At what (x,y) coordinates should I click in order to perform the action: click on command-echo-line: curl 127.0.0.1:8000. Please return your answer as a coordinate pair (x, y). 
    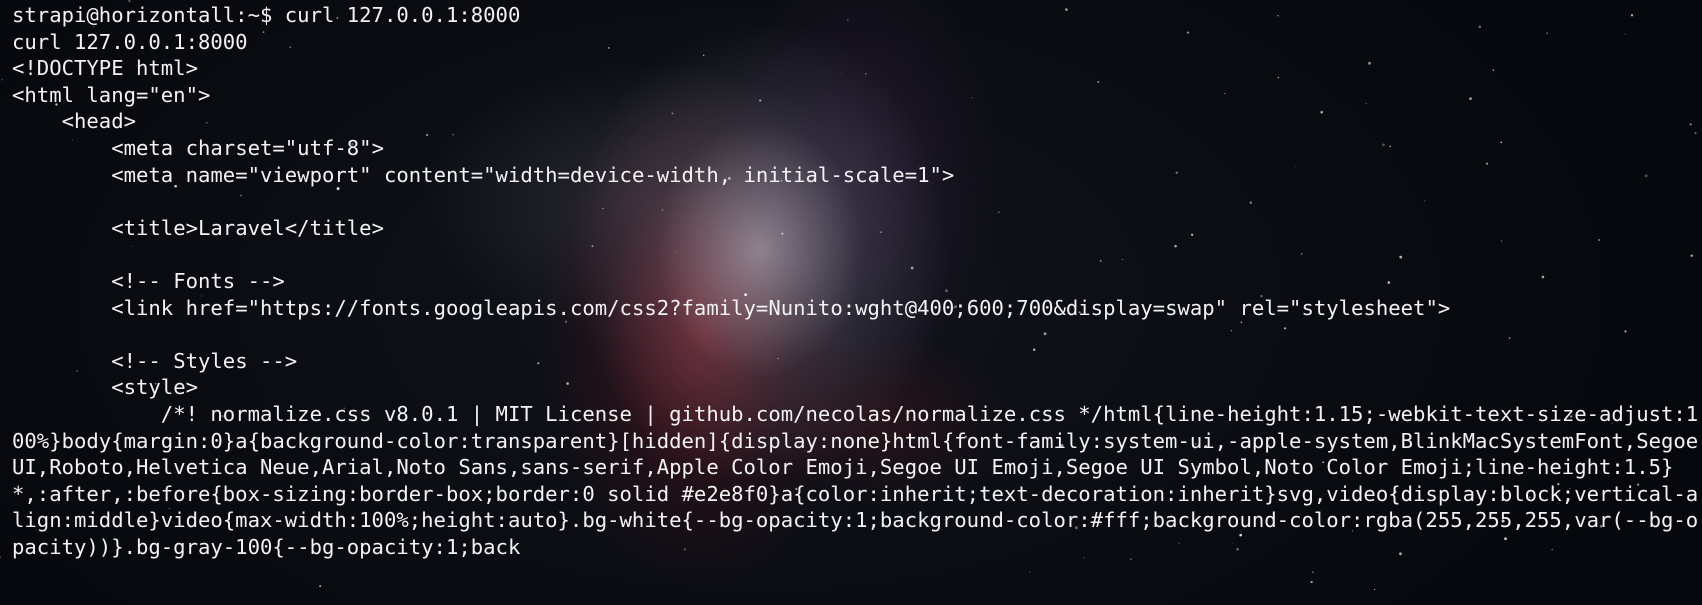
    Looking at the image, I should click on (130, 41).